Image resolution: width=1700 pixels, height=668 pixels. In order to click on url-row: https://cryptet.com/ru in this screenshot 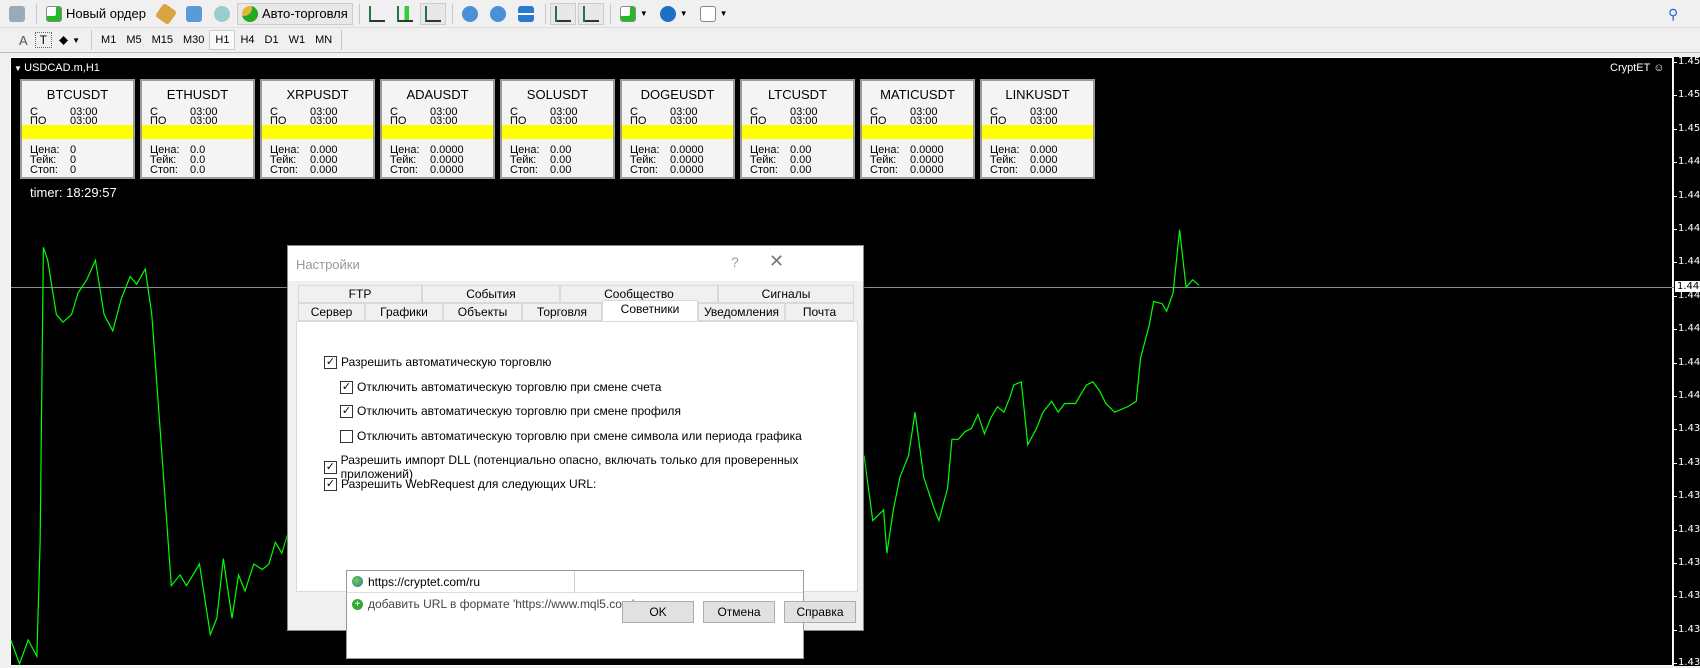, I will do `click(575, 582)`.